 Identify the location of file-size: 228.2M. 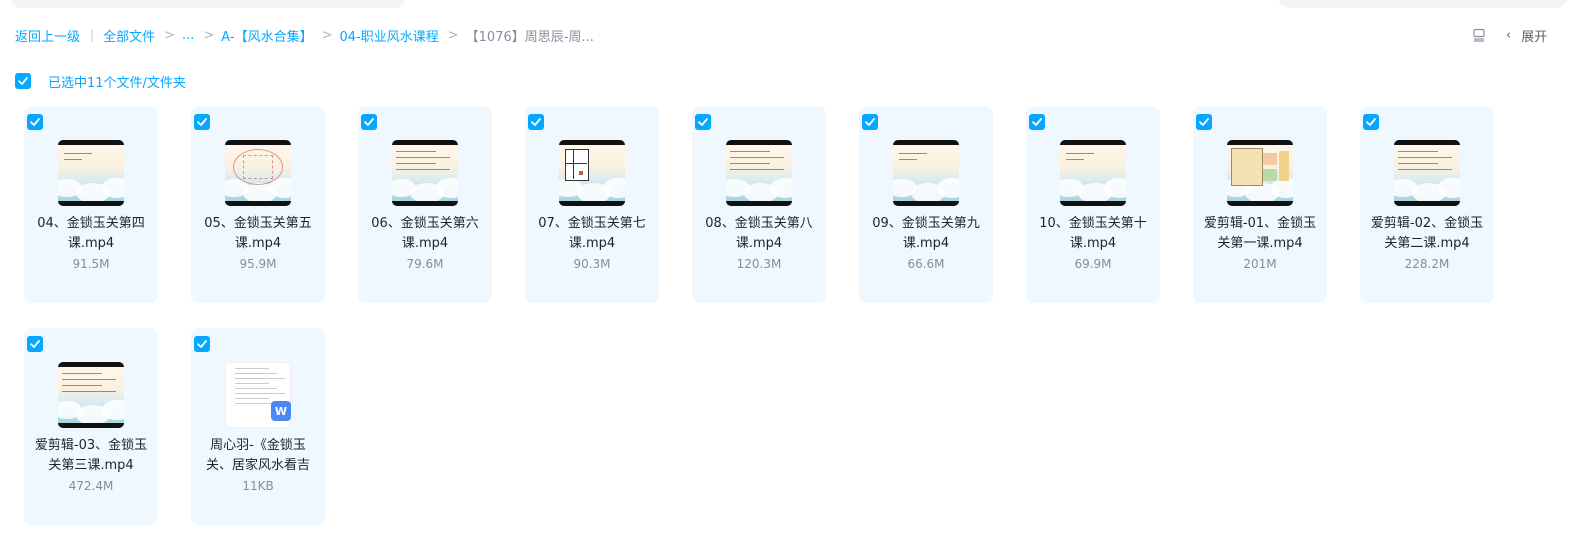
(1427, 264).